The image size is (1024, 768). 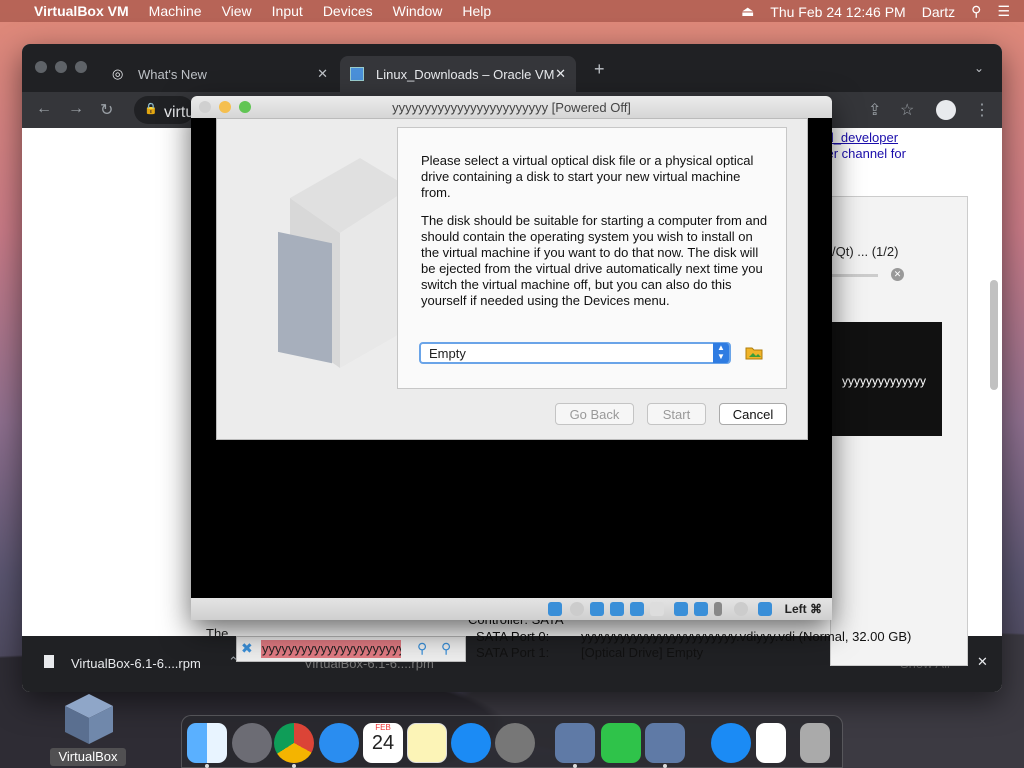 What do you see at coordinates (594, 414) in the screenshot?
I see `go-back-button: Go Back` at bounding box center [594, 414].